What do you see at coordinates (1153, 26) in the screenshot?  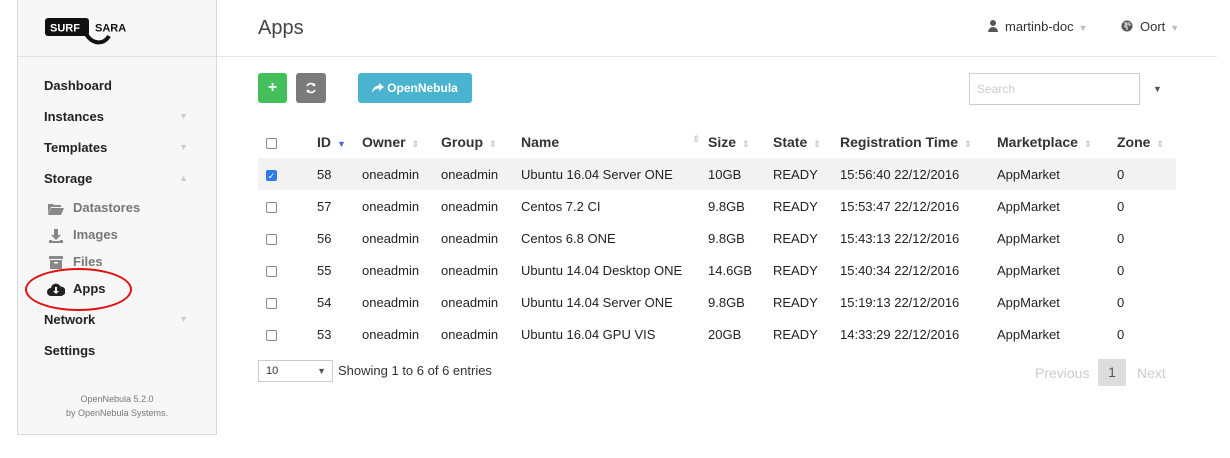 I see `zone-name: Oort` at bounding box center [1153, 26].